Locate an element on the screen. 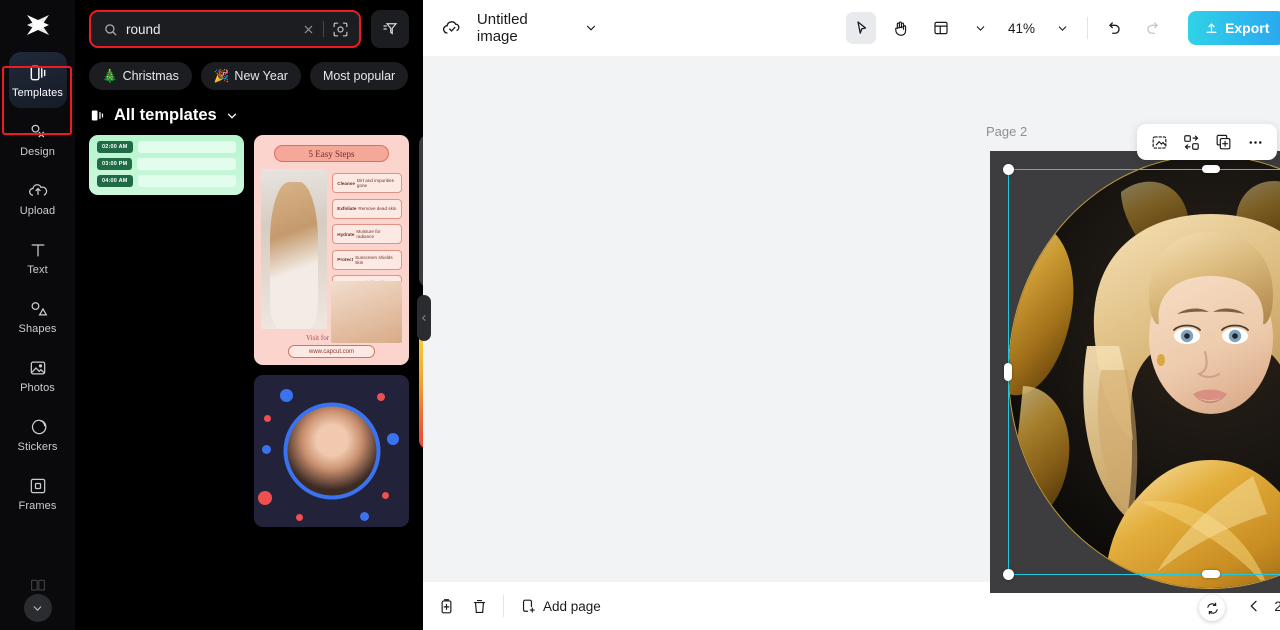 Image resolution: width=1280 pixels, height=630 pixels. chevron-down-icon is located at coordinates (232, 116).